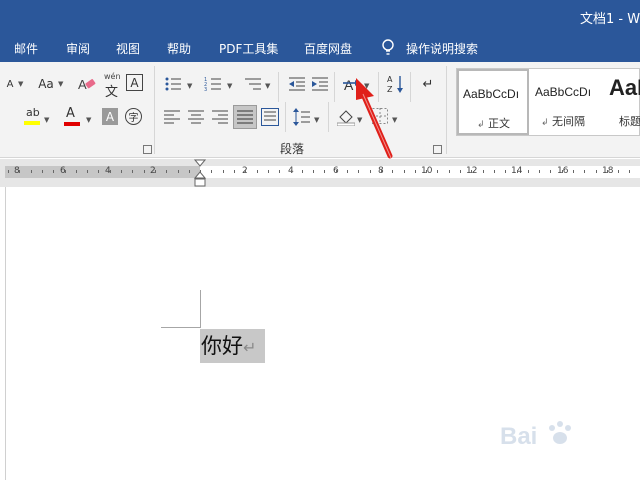 Image resolution: width=640 pixels, height=480 pixels. I want to click on justify-icon, so click(245, 117).